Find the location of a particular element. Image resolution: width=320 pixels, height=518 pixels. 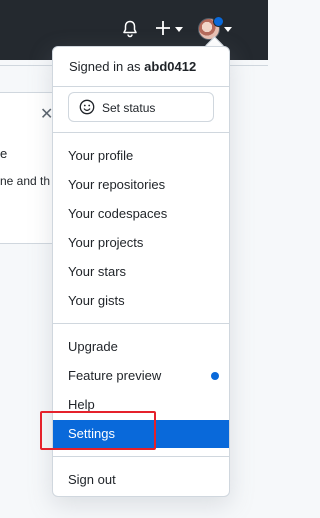

set-status-button: Set status is located at coordinates (141, 107).